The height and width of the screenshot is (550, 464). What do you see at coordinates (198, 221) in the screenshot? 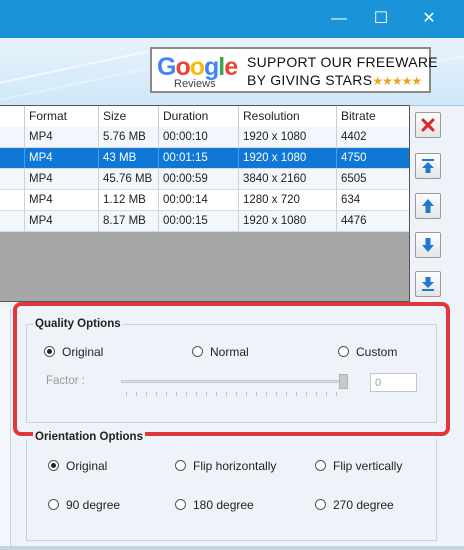
I see `cell-duration: 00:00:15` at bounding box center [198, 221].